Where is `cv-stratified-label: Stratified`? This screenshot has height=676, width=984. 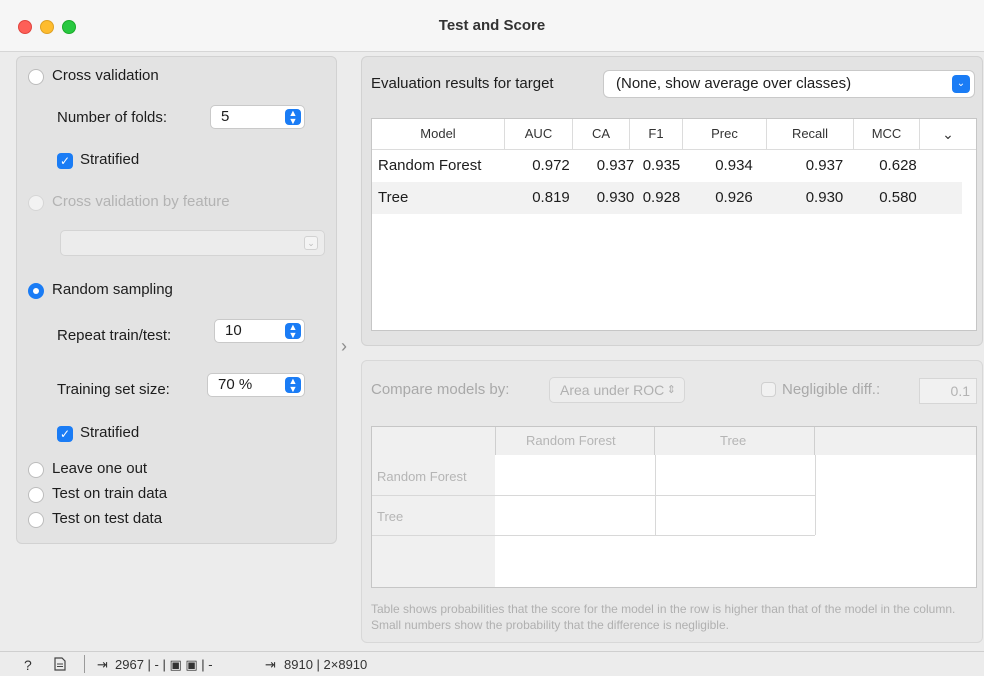
cv-stratified-label: Stratified is located at coordinates (109, 159).